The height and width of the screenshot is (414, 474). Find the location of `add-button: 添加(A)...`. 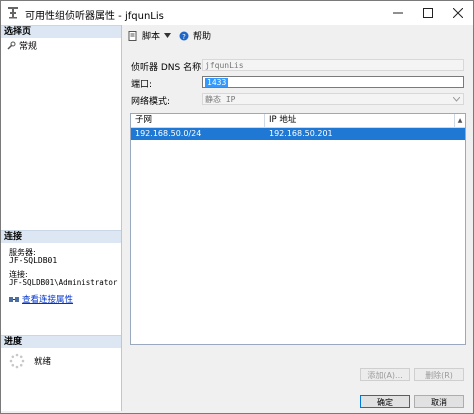

add-button: 添加(A)... is located at coordinates (385, 374).